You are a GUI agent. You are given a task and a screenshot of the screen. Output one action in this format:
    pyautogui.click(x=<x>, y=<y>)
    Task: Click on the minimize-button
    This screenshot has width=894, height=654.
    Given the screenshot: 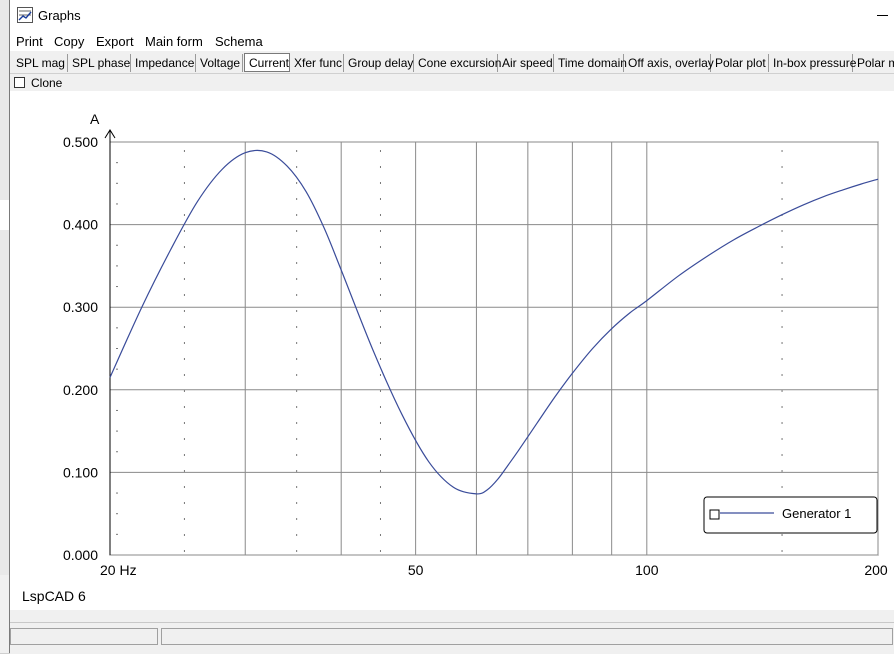 What is the action you would take?
    pyautogui.click(x=882, y=15)
    